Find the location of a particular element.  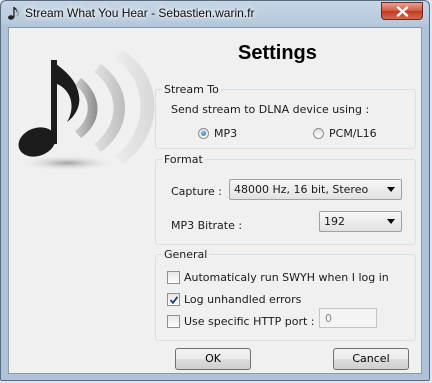

http-port-input: 0 is located at coordinates (348, 318).